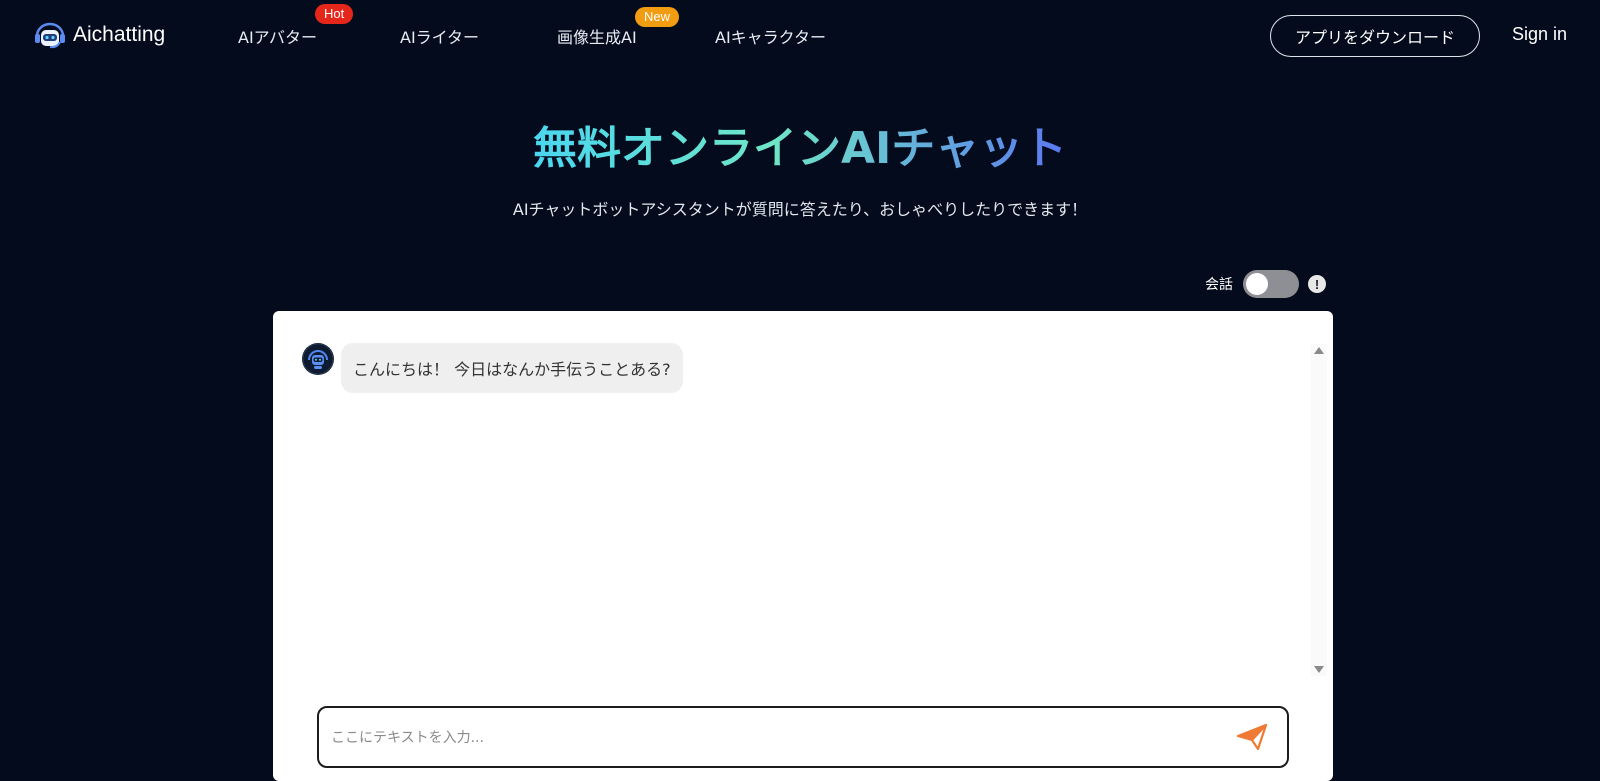 This screenshot has width=1600, height=781. What do you see at coordinates (771, 738) in the screenshot?
I see `chat-input` at bounding box center [771, 738].